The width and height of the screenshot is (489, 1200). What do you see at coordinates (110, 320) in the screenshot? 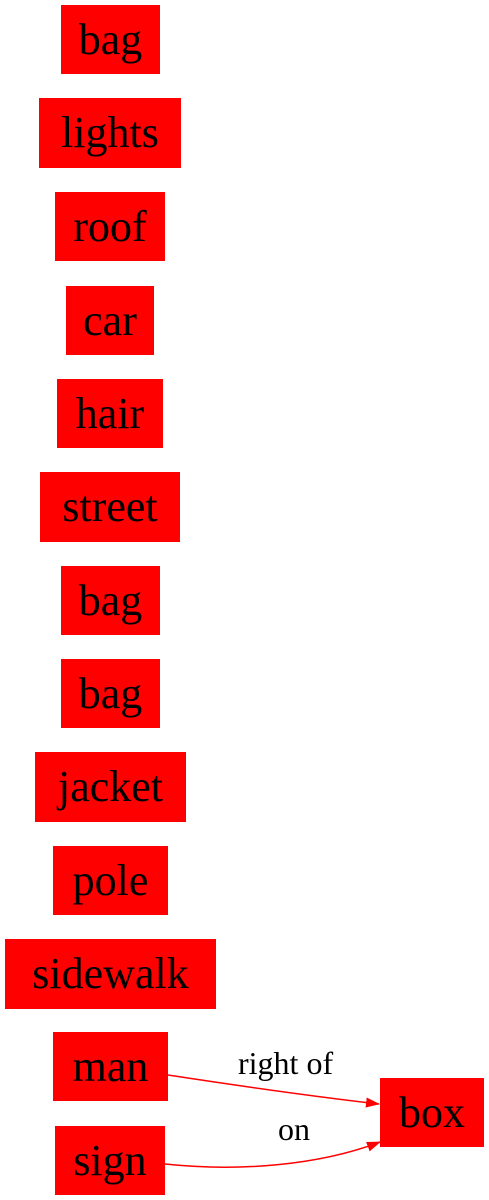
I see `node-car: car` at bounding box center [110, 320].